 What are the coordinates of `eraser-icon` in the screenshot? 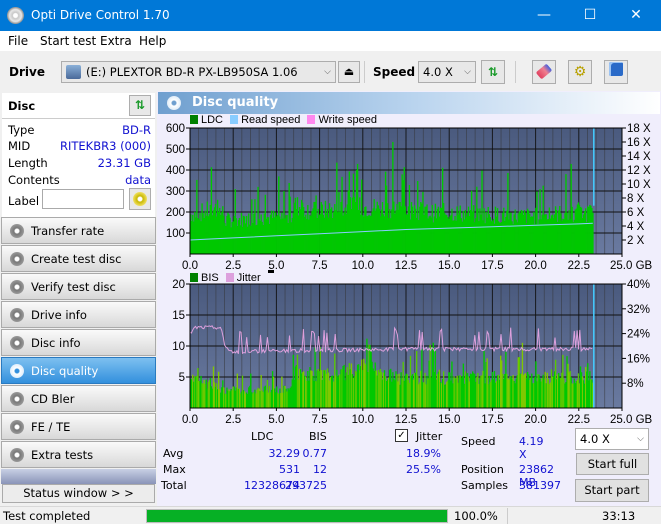 It's located at (544, 71).